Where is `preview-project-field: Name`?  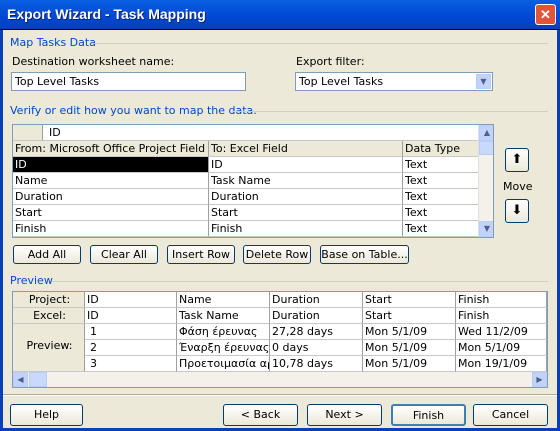 preview-project-field: Name is located at coordinates (223, 300).